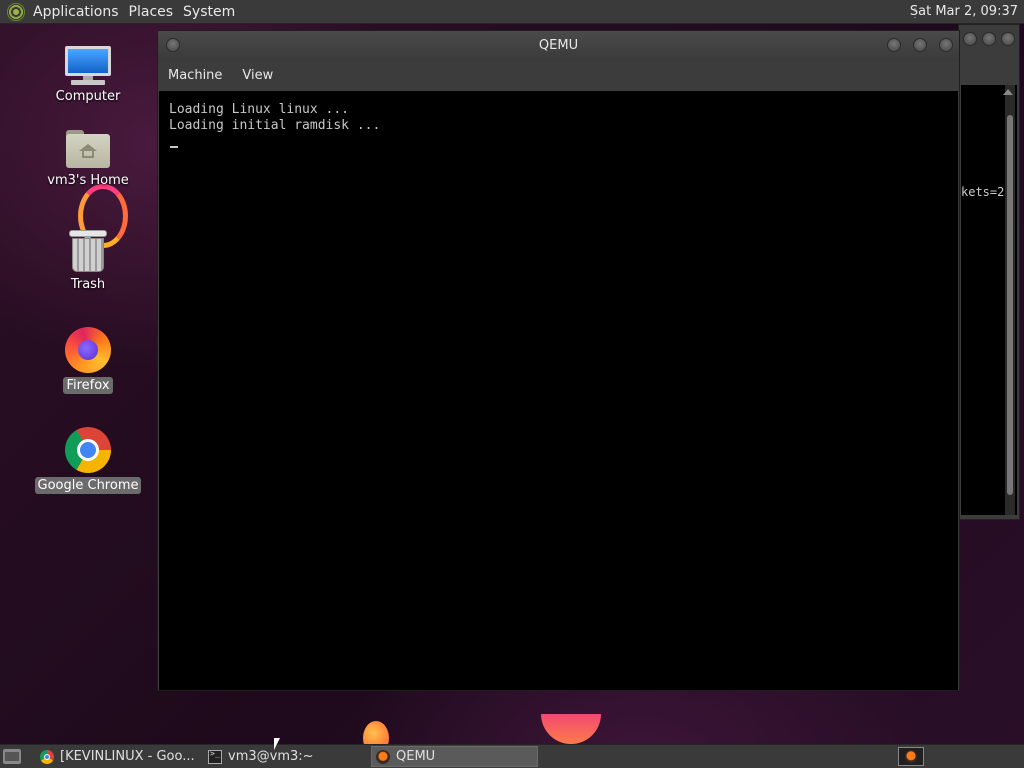  I want to click on desktop-icon-label: Trash, so click(88, 284).